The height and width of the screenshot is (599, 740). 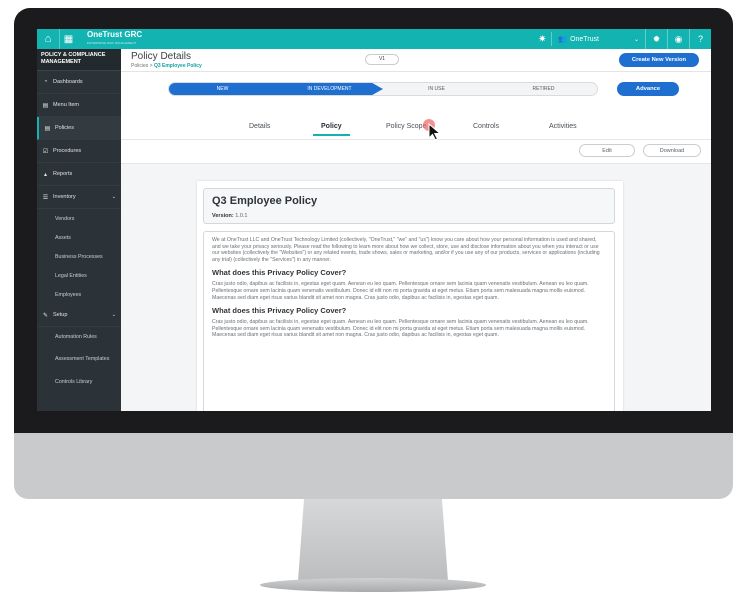 What do you see at coordinates (700, 39) in the screenshot?
I see `help-icon: ?` at bounding box center [700, 39].